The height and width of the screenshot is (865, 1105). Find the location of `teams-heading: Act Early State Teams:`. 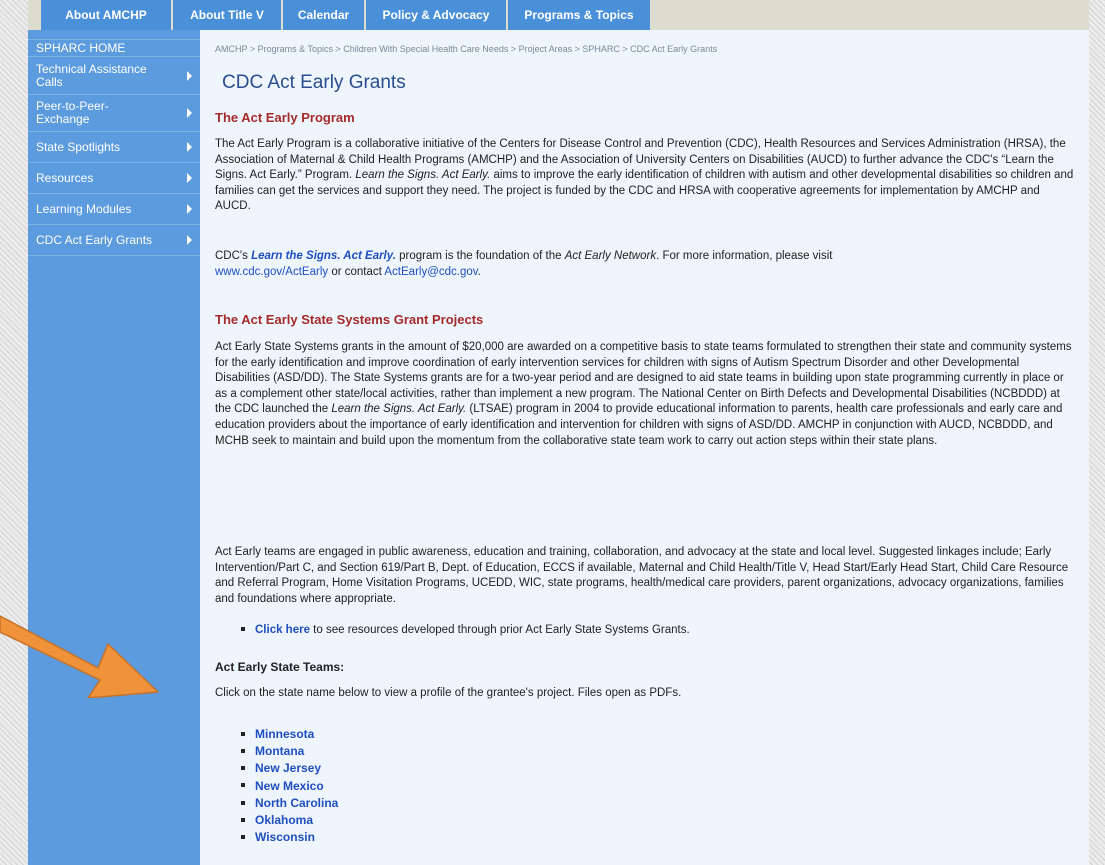

teams-heading: Act Early State Teams: is located at coordinates (280, 667).